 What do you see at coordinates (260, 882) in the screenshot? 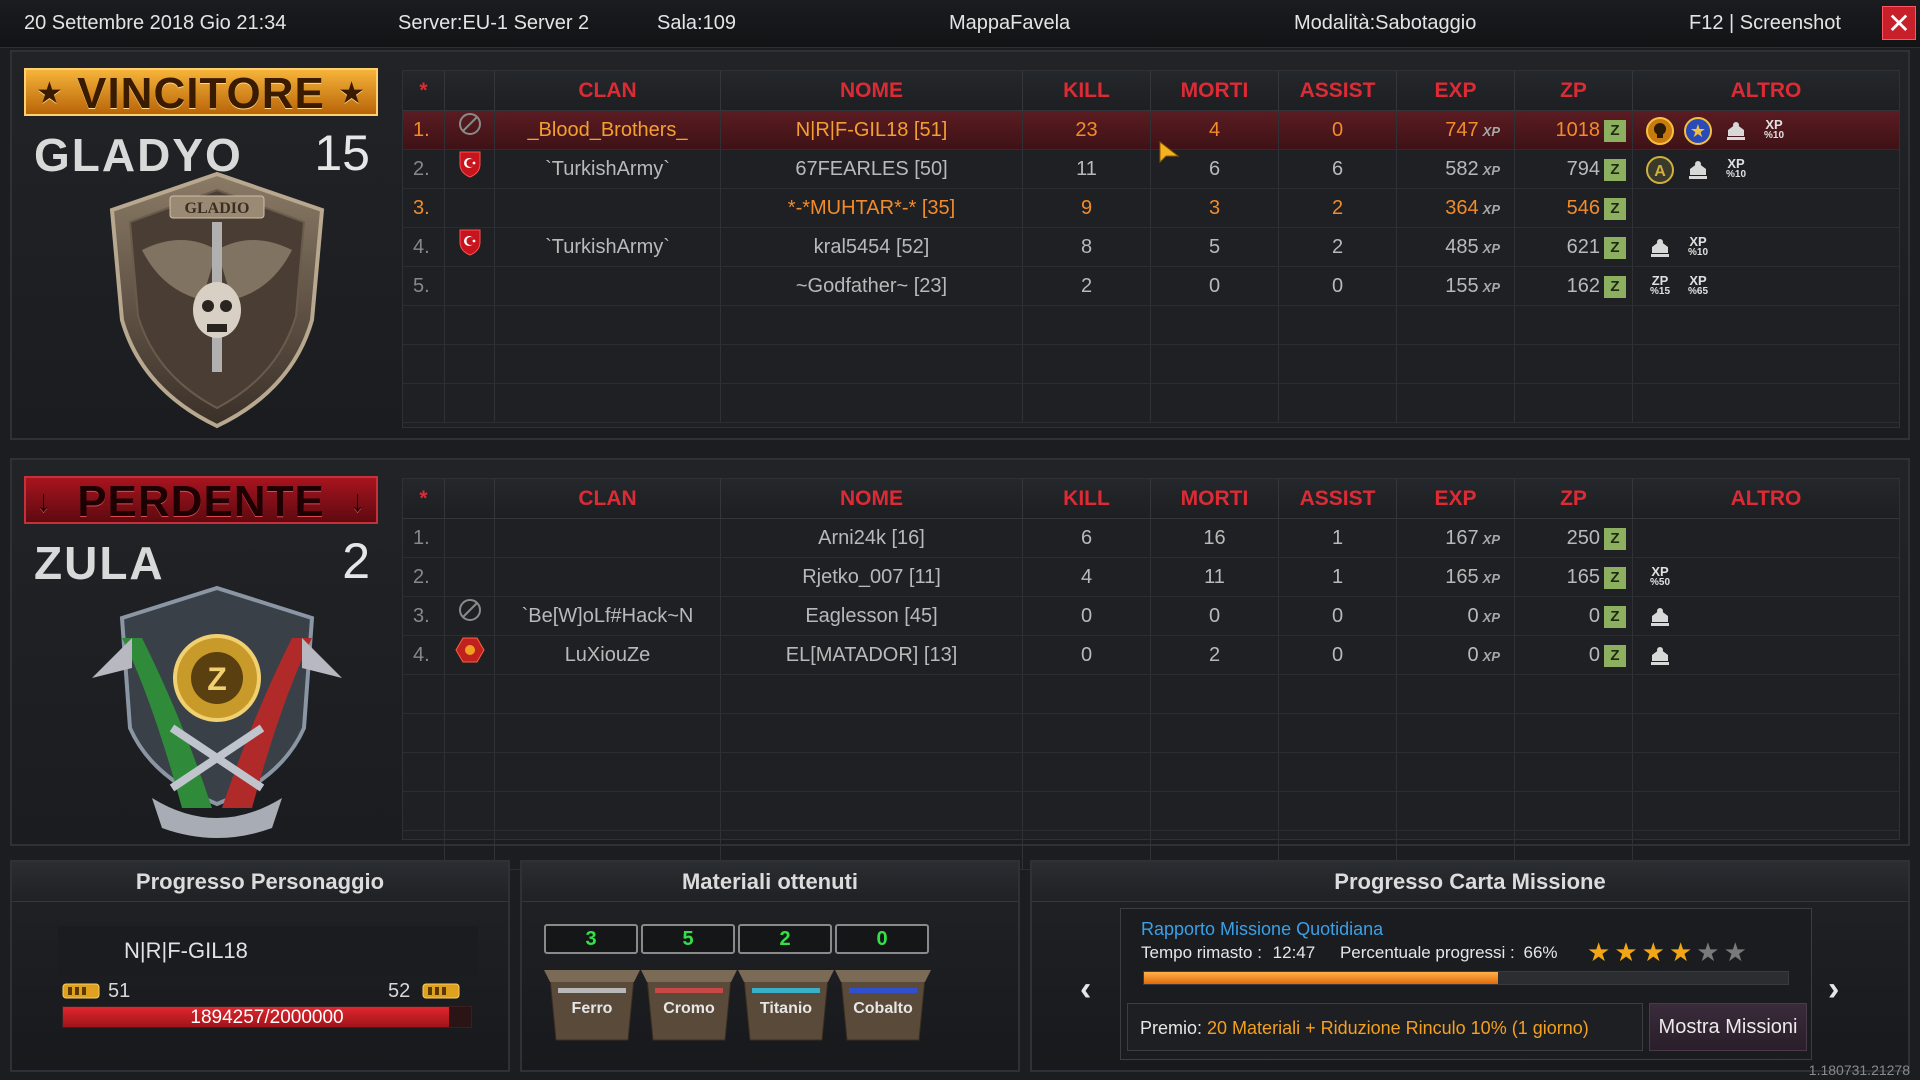
I see `character-progress-title: Progresso Personaggio` at bounding box center [260, 882].